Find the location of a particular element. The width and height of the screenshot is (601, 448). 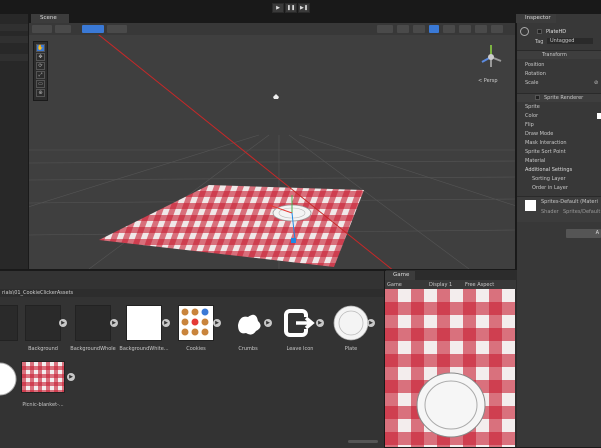

sprite-renderer-header: Sprite Renderer is located at coordinates (559, 97).